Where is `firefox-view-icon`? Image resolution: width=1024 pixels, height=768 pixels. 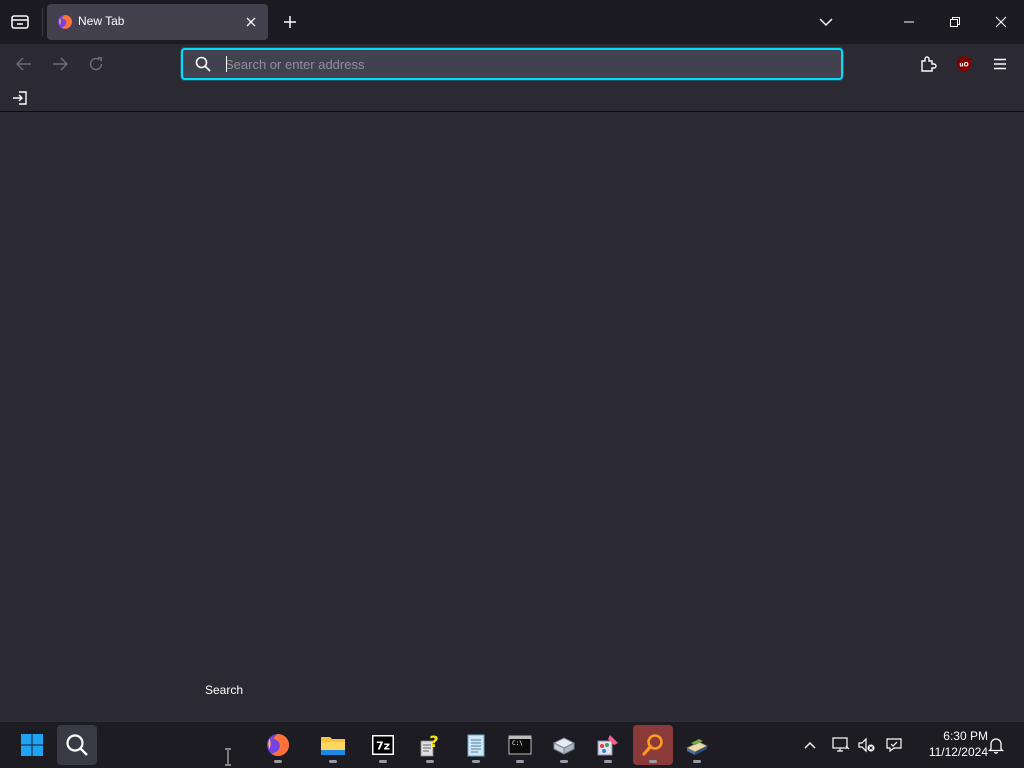 firefox-view-icon is located at coordinates (20, 22).